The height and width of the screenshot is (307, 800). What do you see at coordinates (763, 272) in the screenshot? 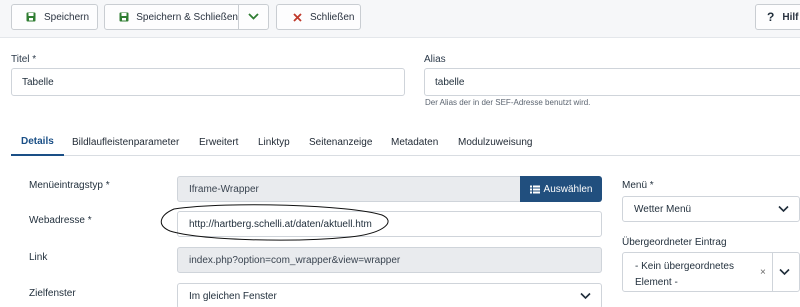
I see `clear-selection-icon: ×` at bounding box center [763, 272].